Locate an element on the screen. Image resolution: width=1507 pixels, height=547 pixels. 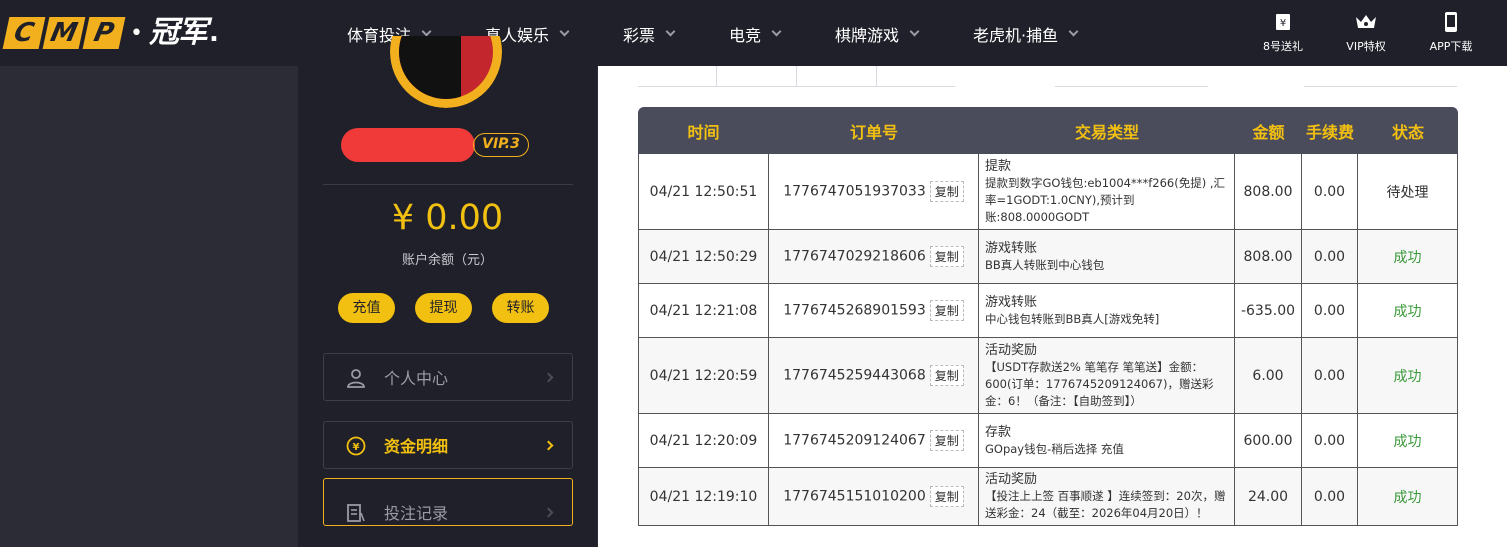
cell-time: 04/21 12:50:51 is located at coordinates (703, 192).